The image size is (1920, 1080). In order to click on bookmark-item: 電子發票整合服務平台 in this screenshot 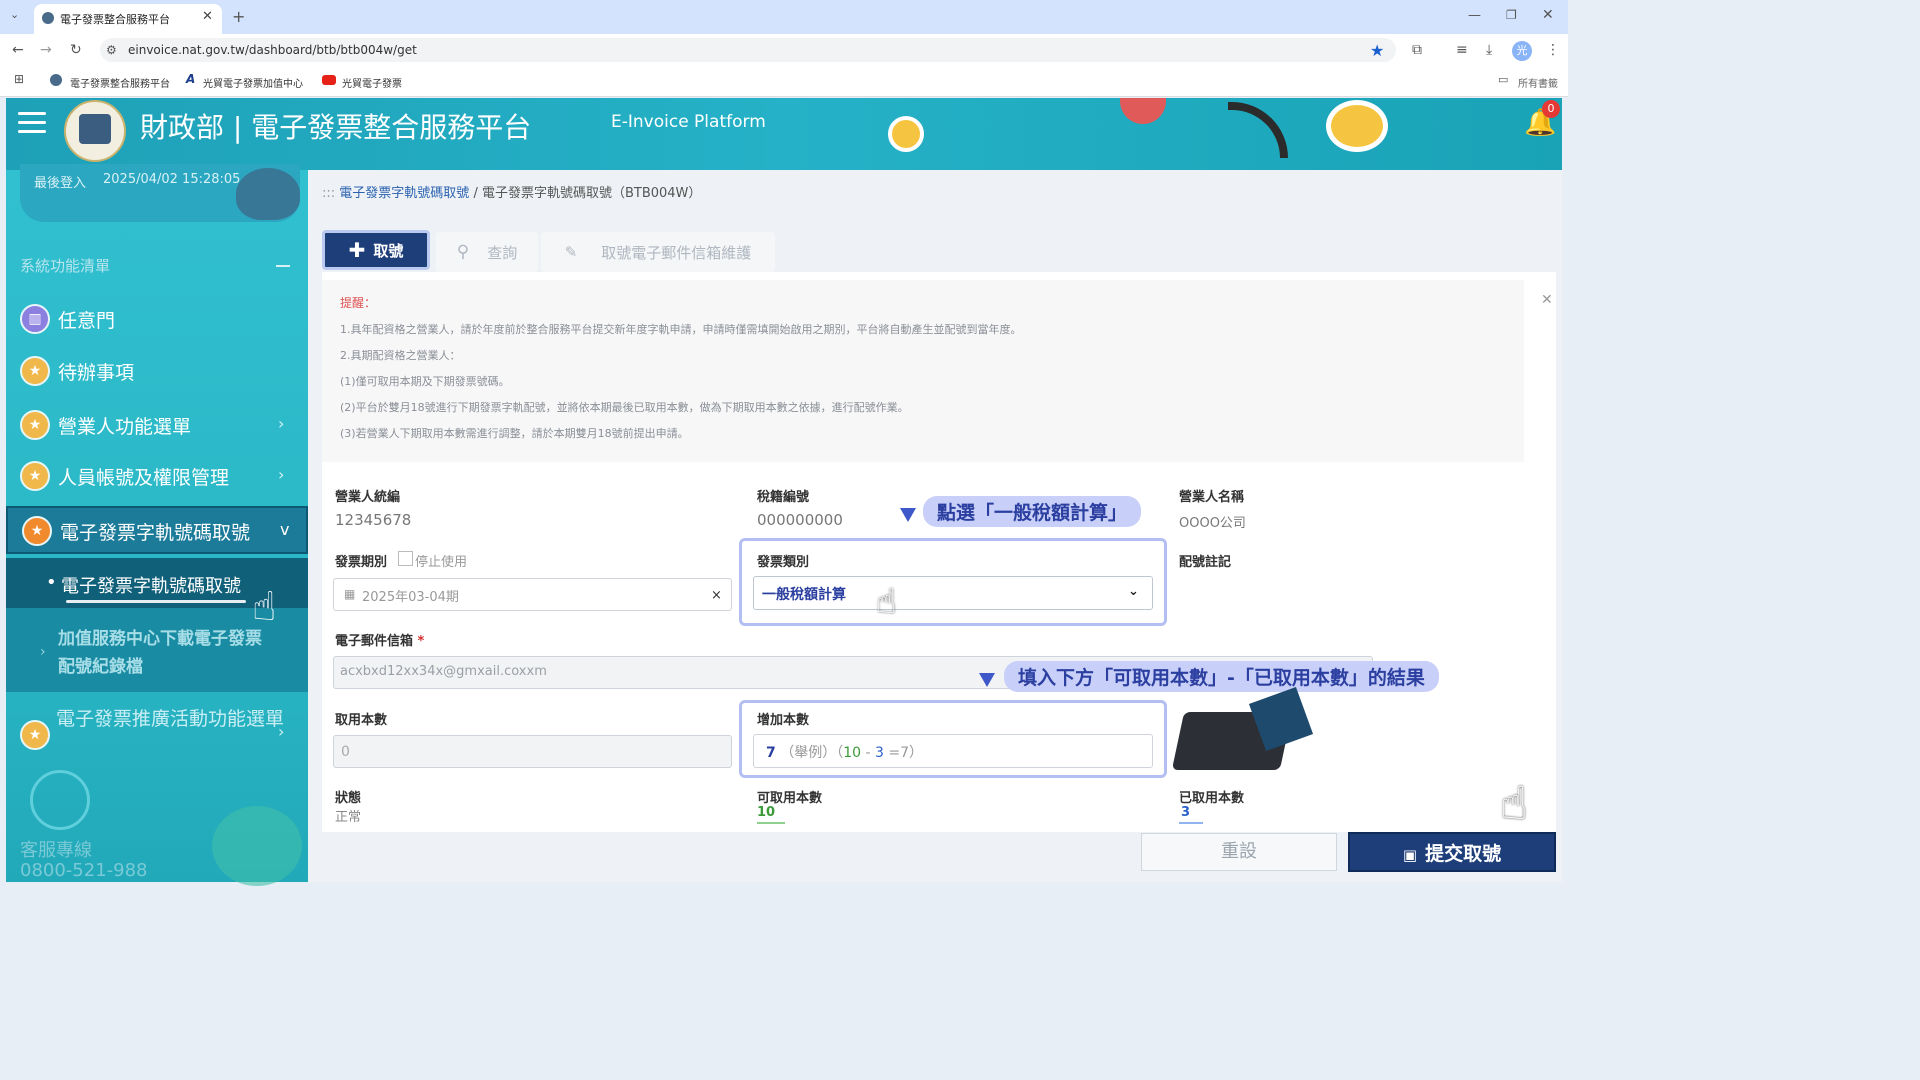, I will do `click(120, 82)`.